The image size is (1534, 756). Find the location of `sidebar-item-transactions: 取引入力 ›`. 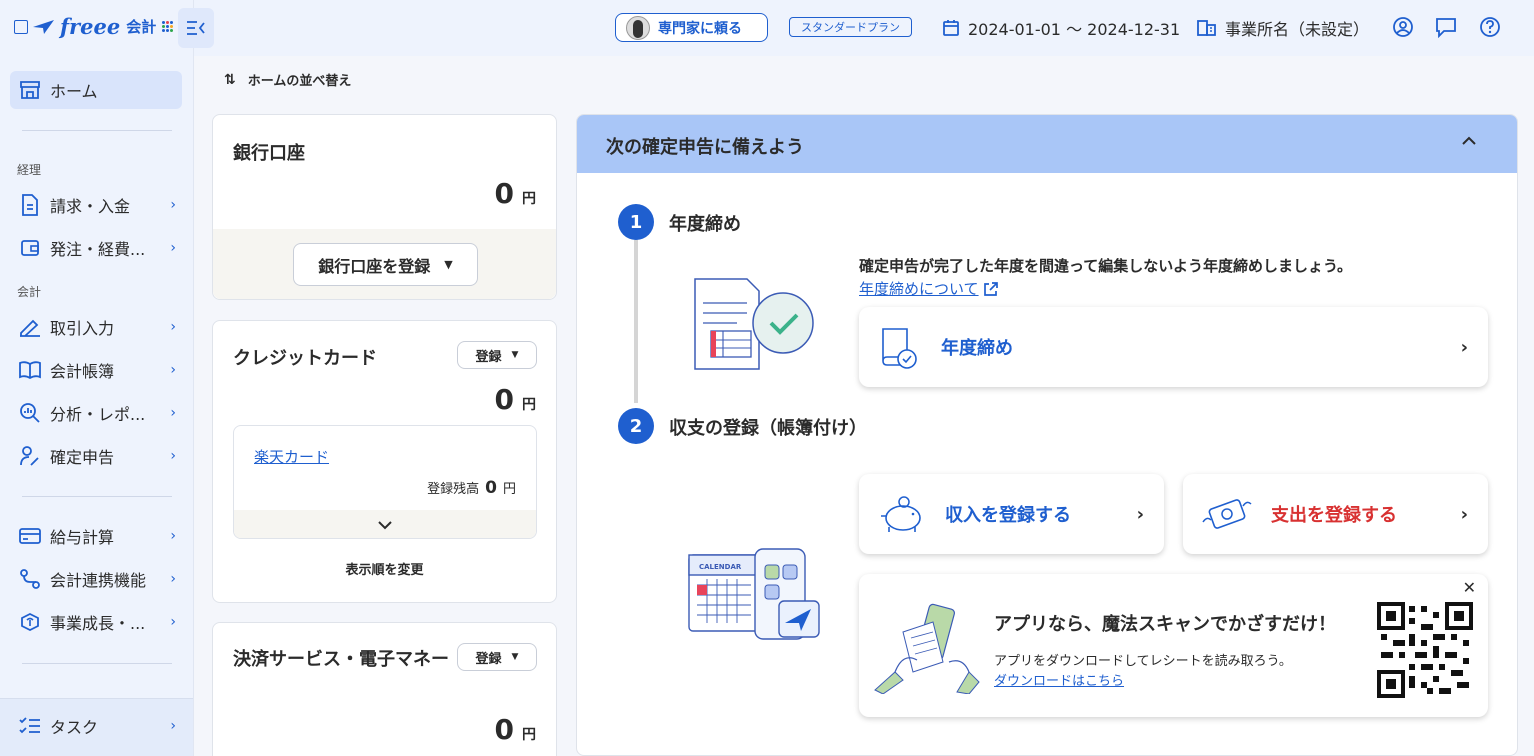

sidebar-item-transactions: 取引入力 › is located at coordinates (96, 327).